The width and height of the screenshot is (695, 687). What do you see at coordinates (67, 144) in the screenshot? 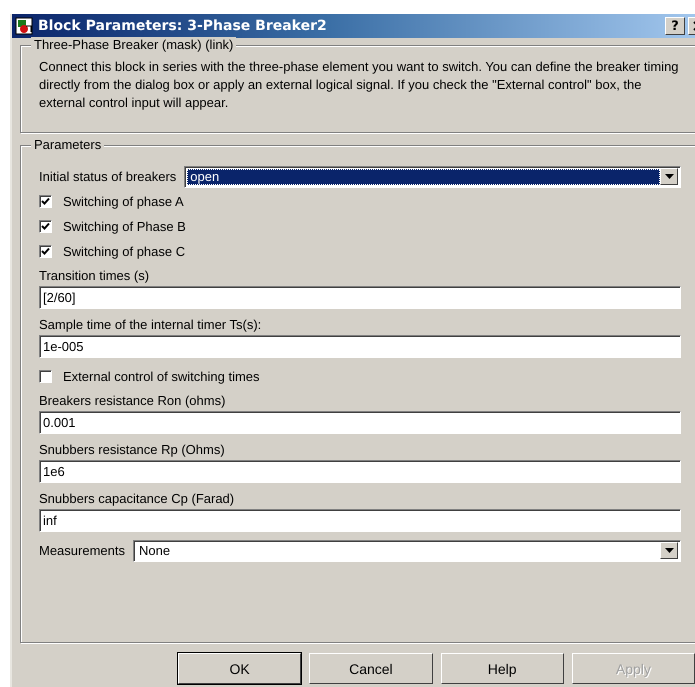
I see `group-title: Parameters` at bounding box center [67, 144].